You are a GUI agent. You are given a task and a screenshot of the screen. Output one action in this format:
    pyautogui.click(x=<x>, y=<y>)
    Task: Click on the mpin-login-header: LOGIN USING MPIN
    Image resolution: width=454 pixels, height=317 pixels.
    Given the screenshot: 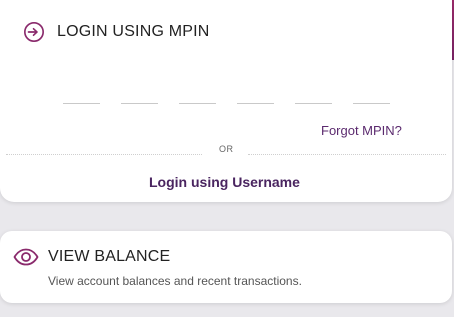 What is the action you would take?
    pyautogui.click(x=116, y=32)
    